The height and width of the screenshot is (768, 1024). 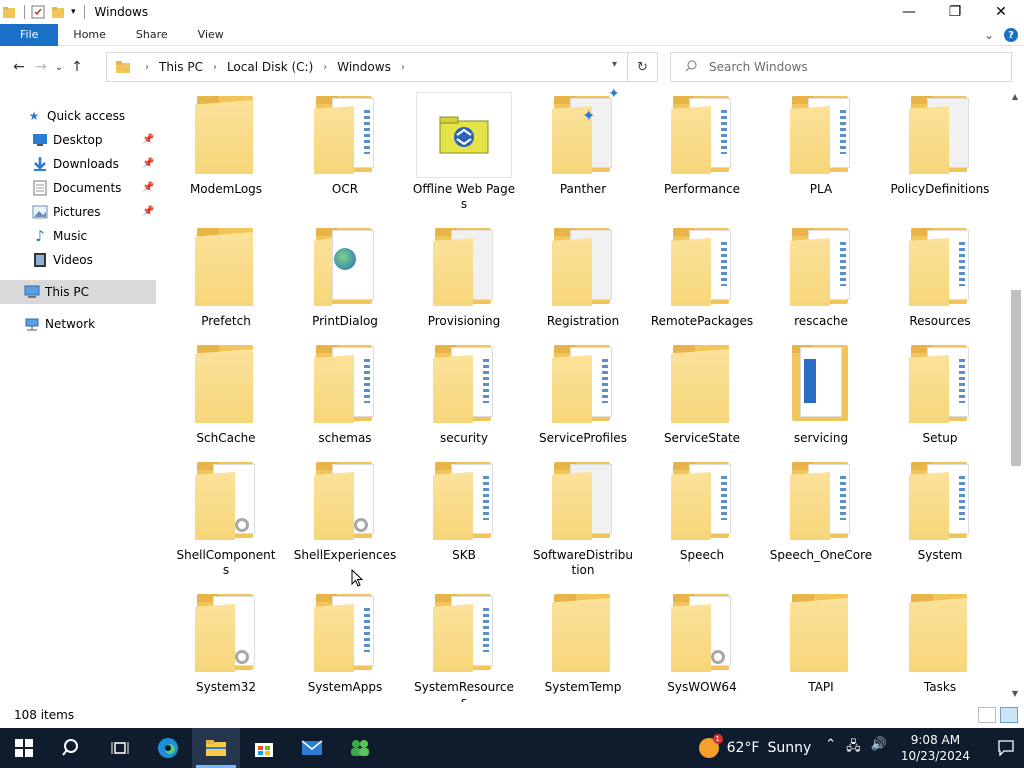 I want to click on folder-item: System32, so click(x=226, y=642).